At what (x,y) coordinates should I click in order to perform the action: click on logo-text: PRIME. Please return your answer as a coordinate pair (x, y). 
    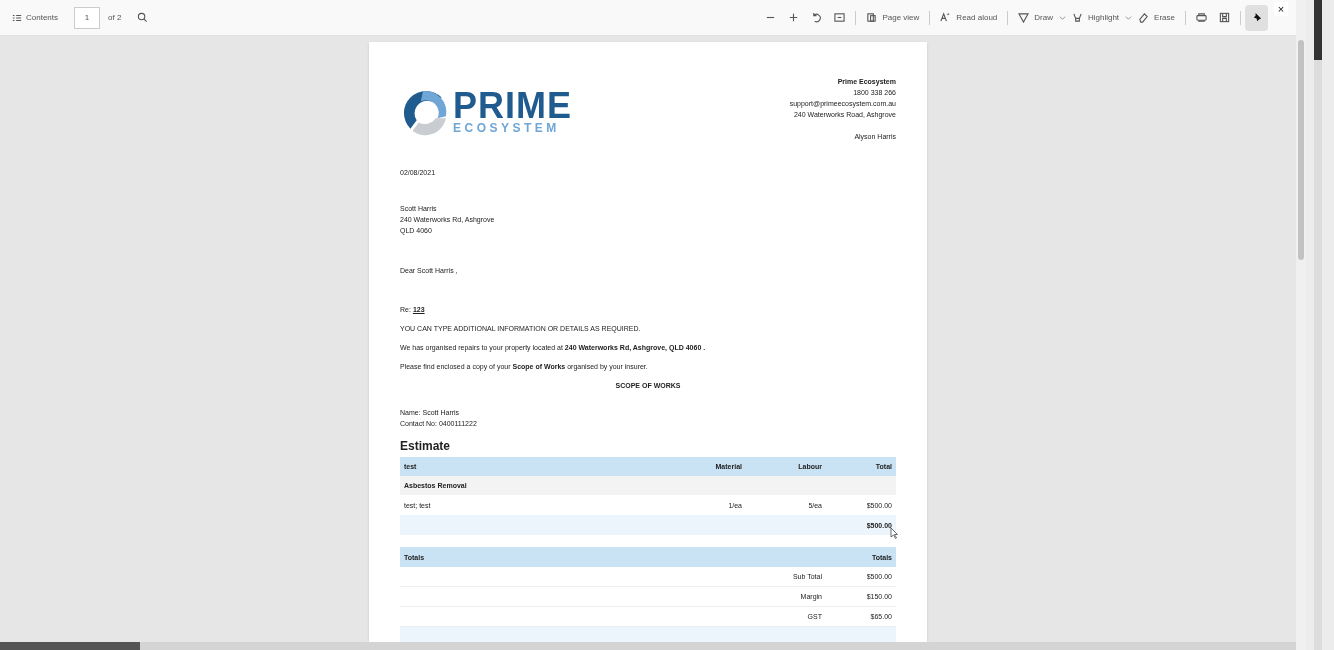
    Looking at the image, I should click on (512, 105).